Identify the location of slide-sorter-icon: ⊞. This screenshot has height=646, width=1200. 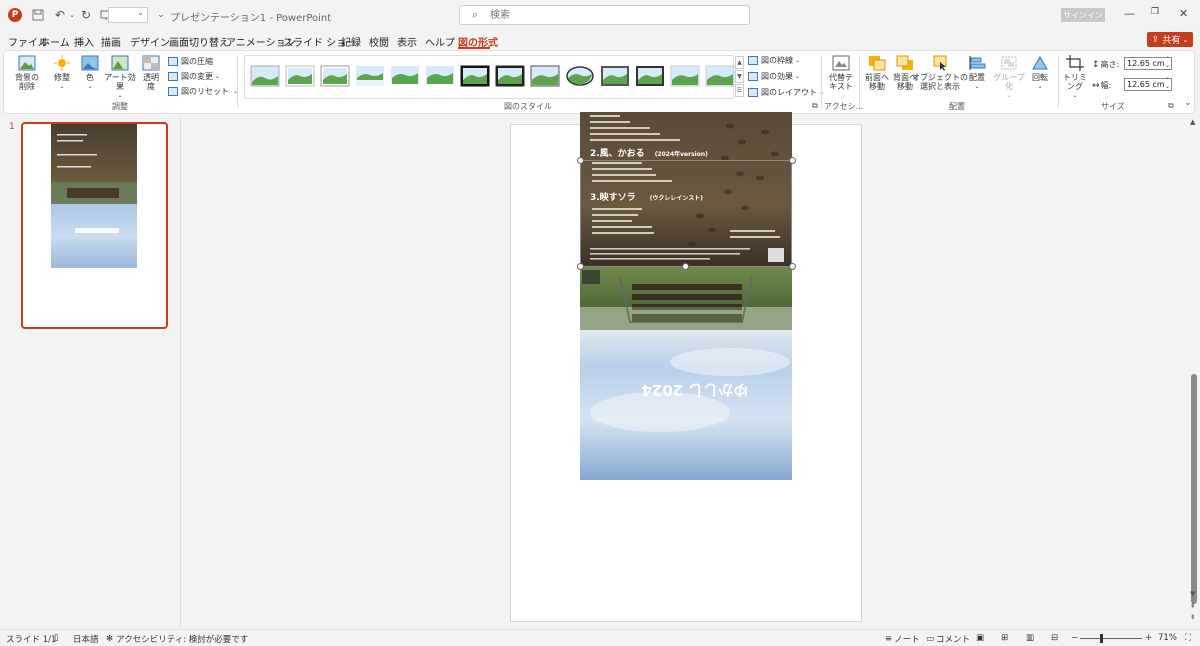
(1004, 638).